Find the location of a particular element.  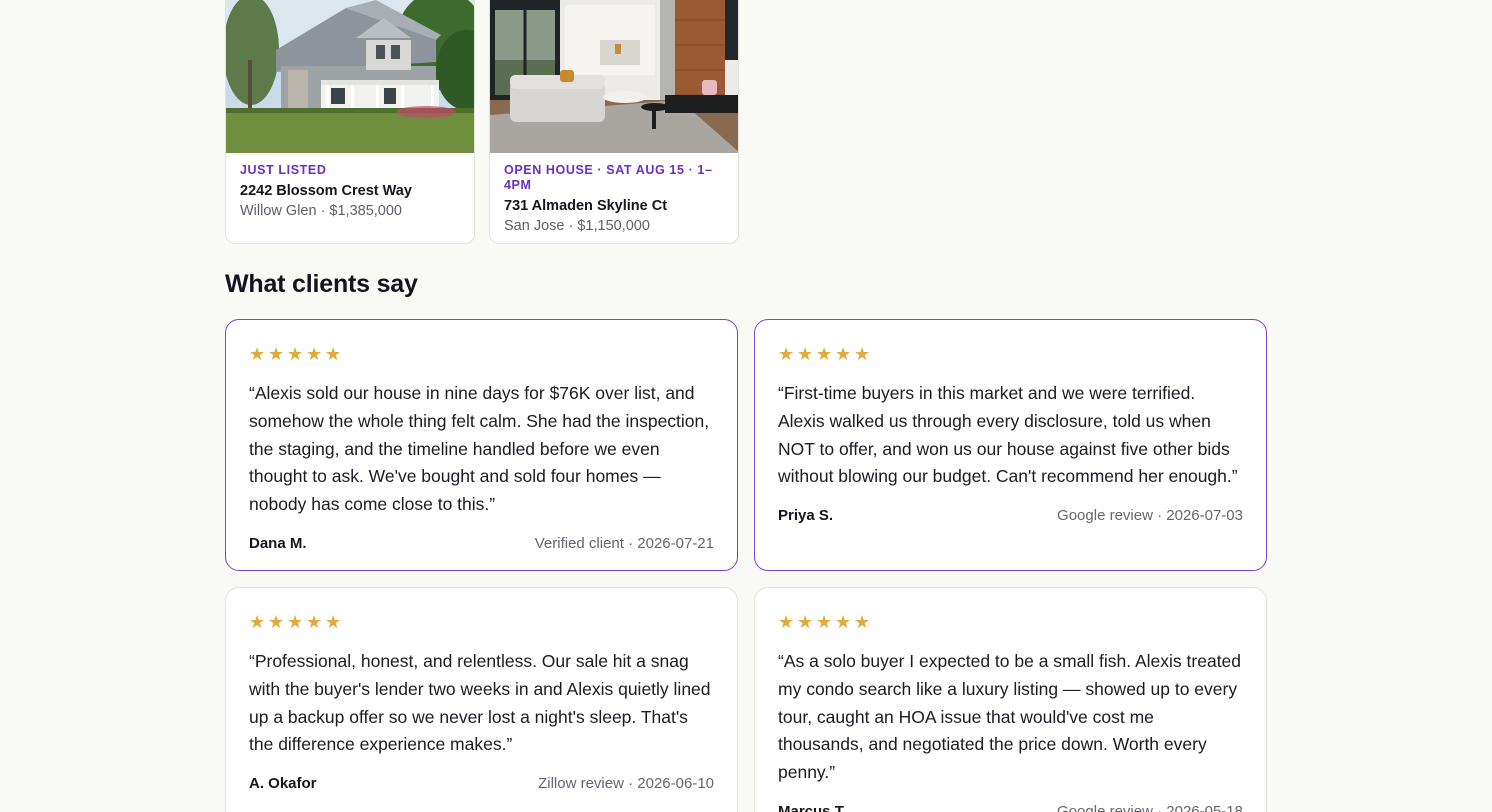

listing-location-price: Willow Glen · $1,385,000 is located at coordinates (321, 211).